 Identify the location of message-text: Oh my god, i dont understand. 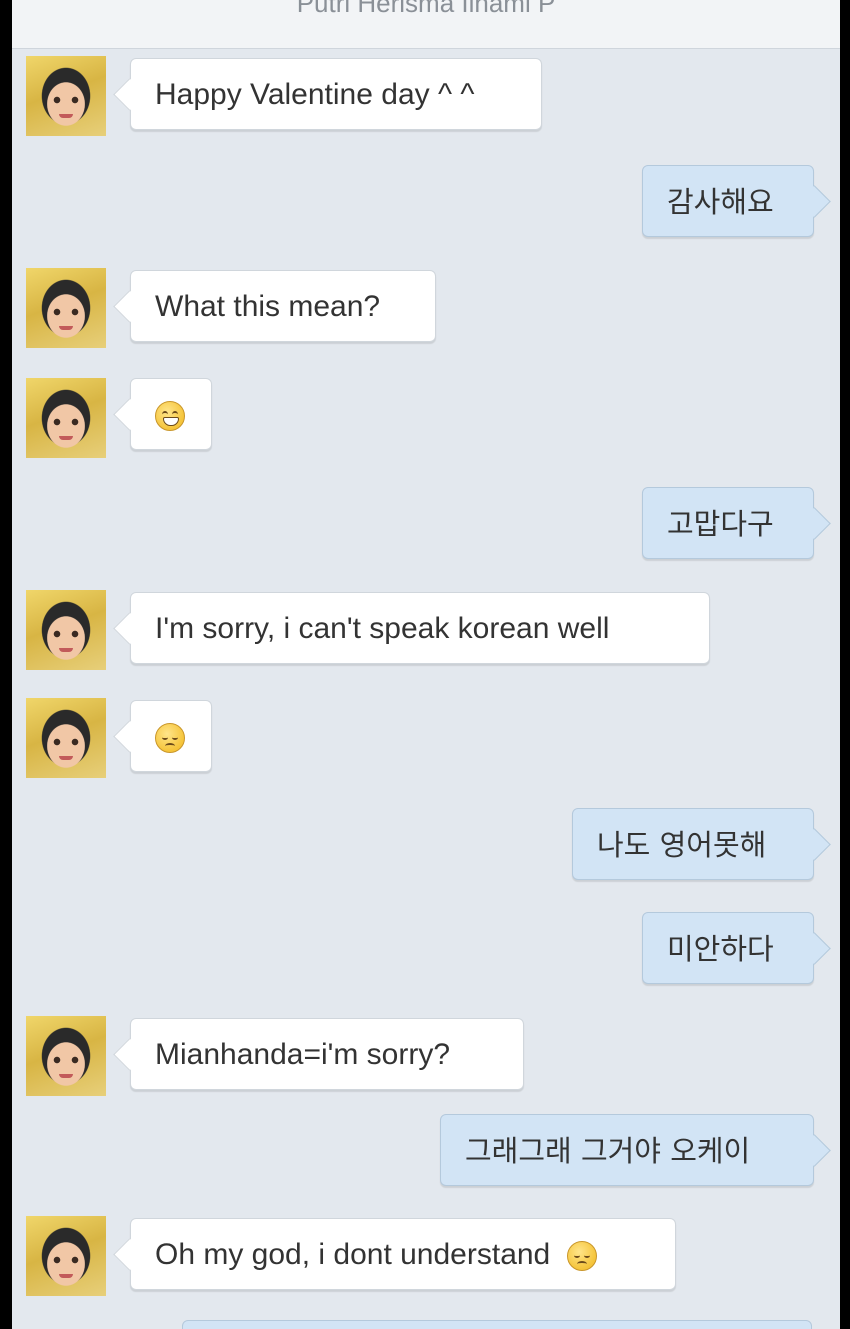
(353, 1254).